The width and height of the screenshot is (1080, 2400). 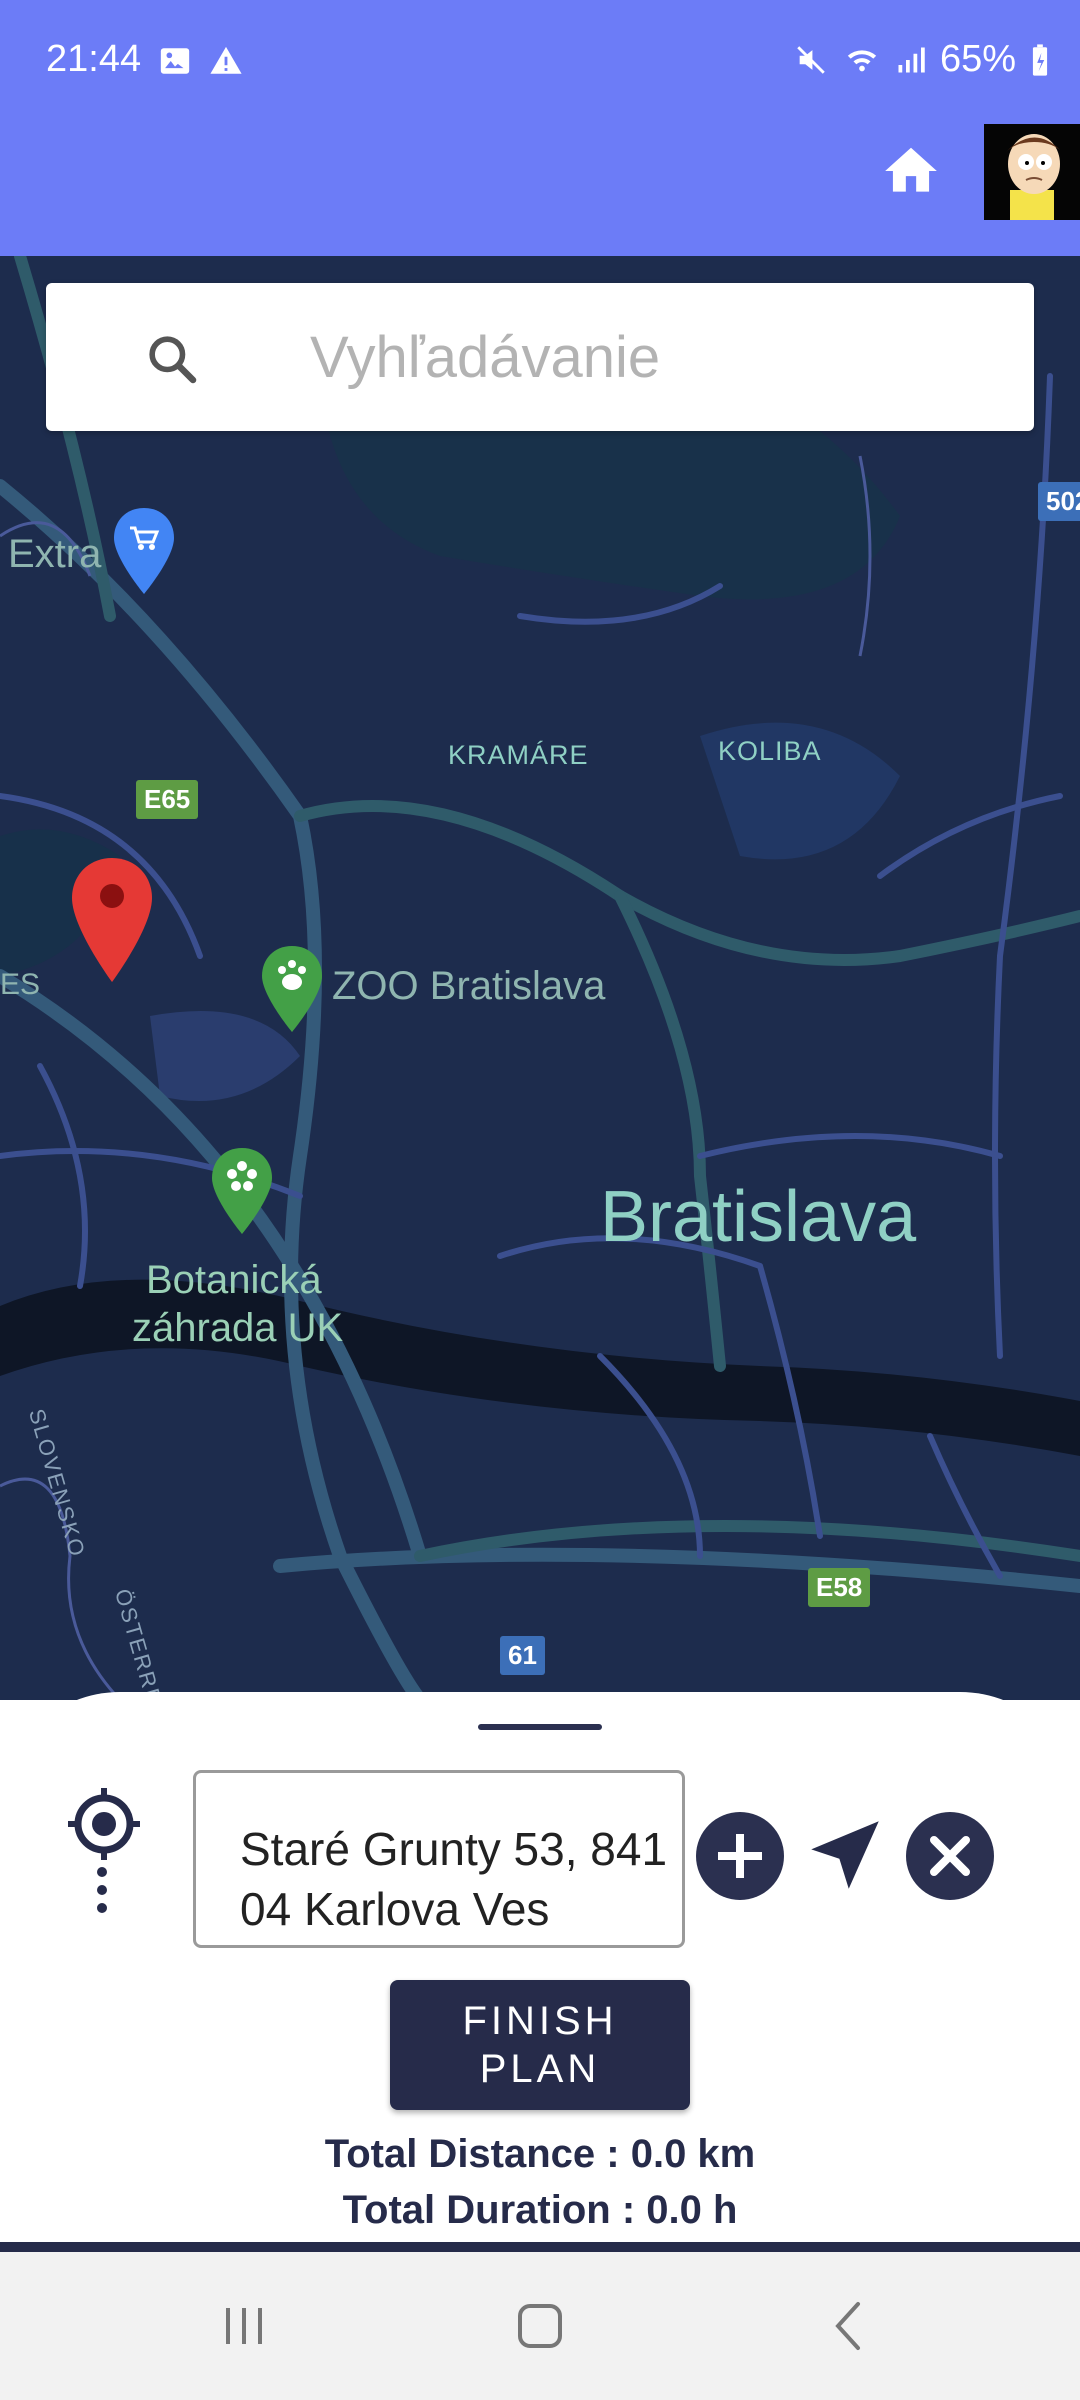 I want to click on my-location-icon, so click(x=104, y=1850).